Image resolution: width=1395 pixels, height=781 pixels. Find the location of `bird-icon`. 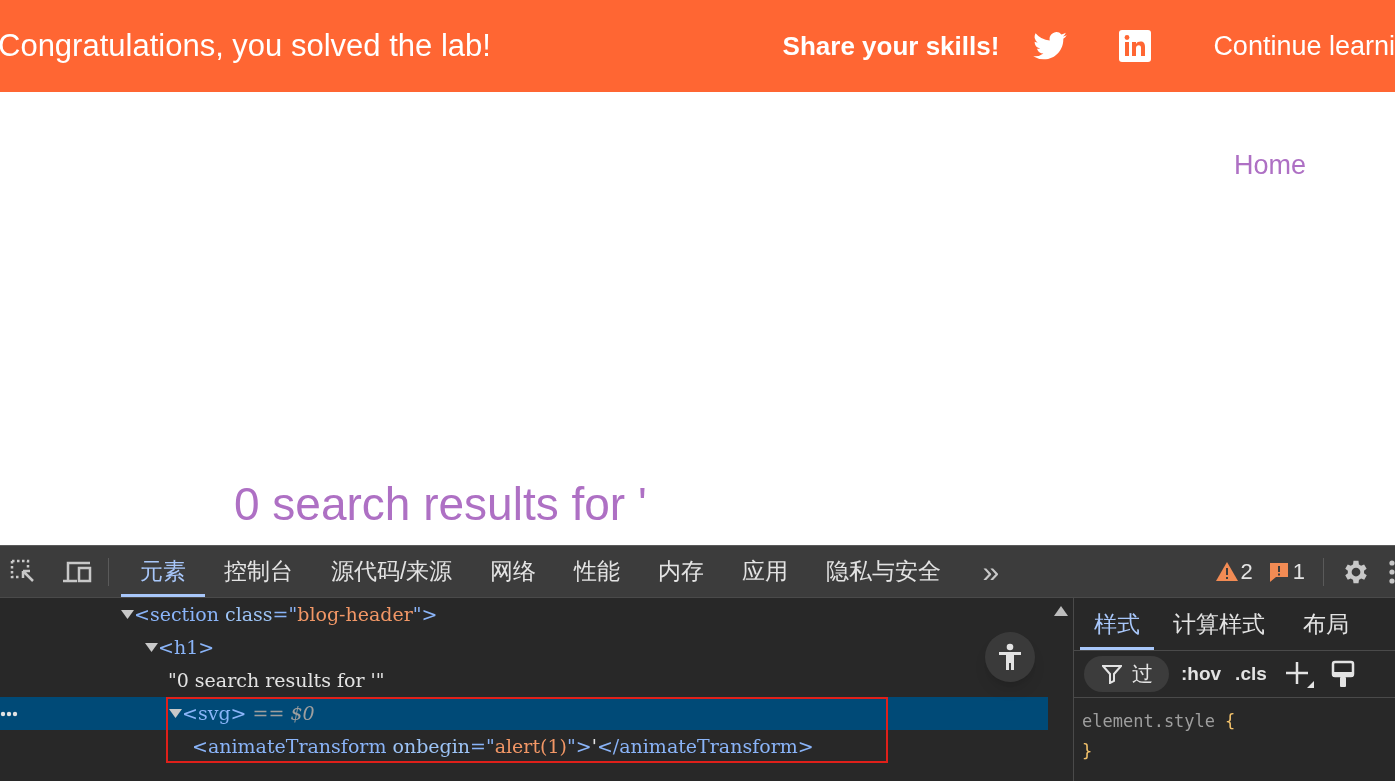

bird-icon is located at coordinates (1050, 46).